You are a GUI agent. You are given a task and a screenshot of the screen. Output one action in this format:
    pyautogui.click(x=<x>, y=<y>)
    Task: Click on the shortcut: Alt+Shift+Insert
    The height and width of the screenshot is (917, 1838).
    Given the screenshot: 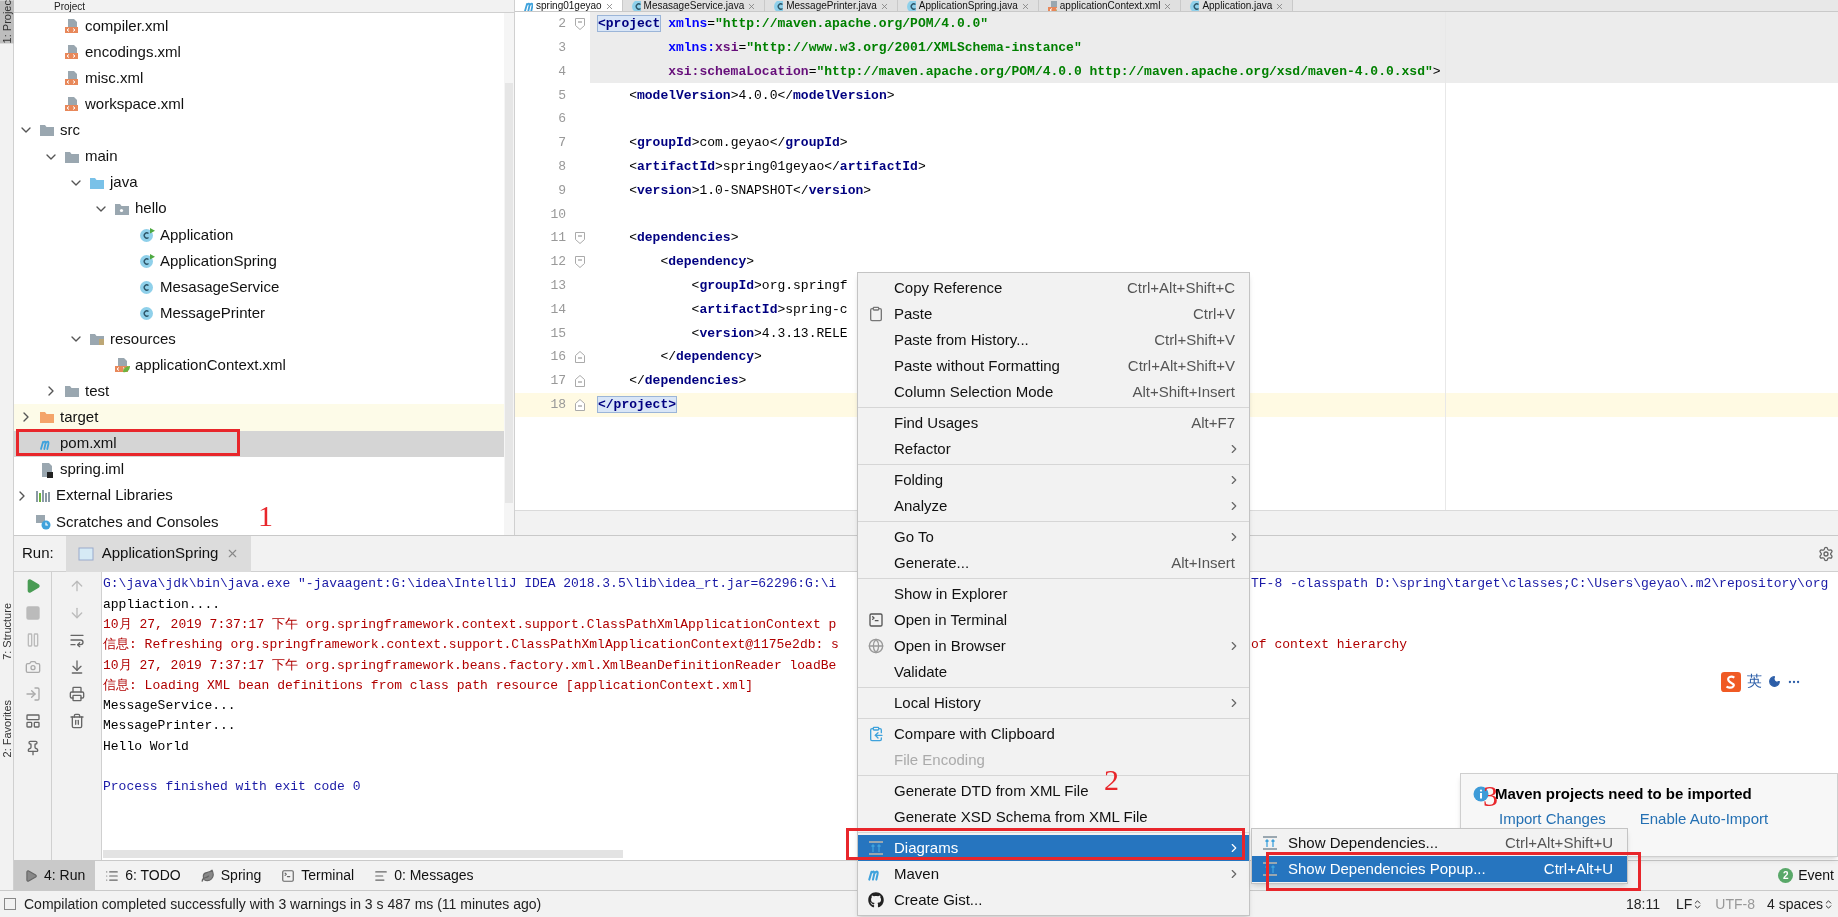 What is the action you would take?
    pyautogui.click(x=1184, y=391)
    